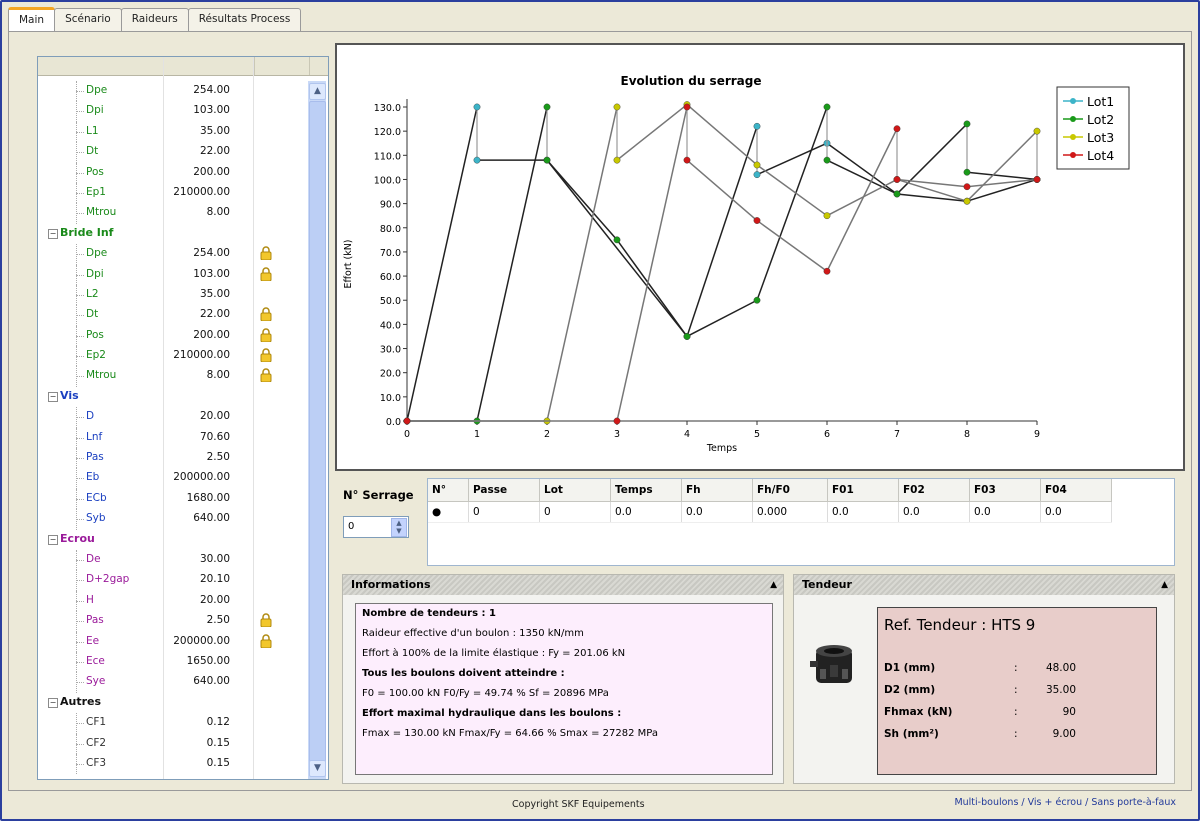 The width and height of the screenshot is (1200, 821). What do you see at coordinates (198, 437) in the screenshot?
I see `tree-item-value: 70.60` at bounding box center [198, 437].